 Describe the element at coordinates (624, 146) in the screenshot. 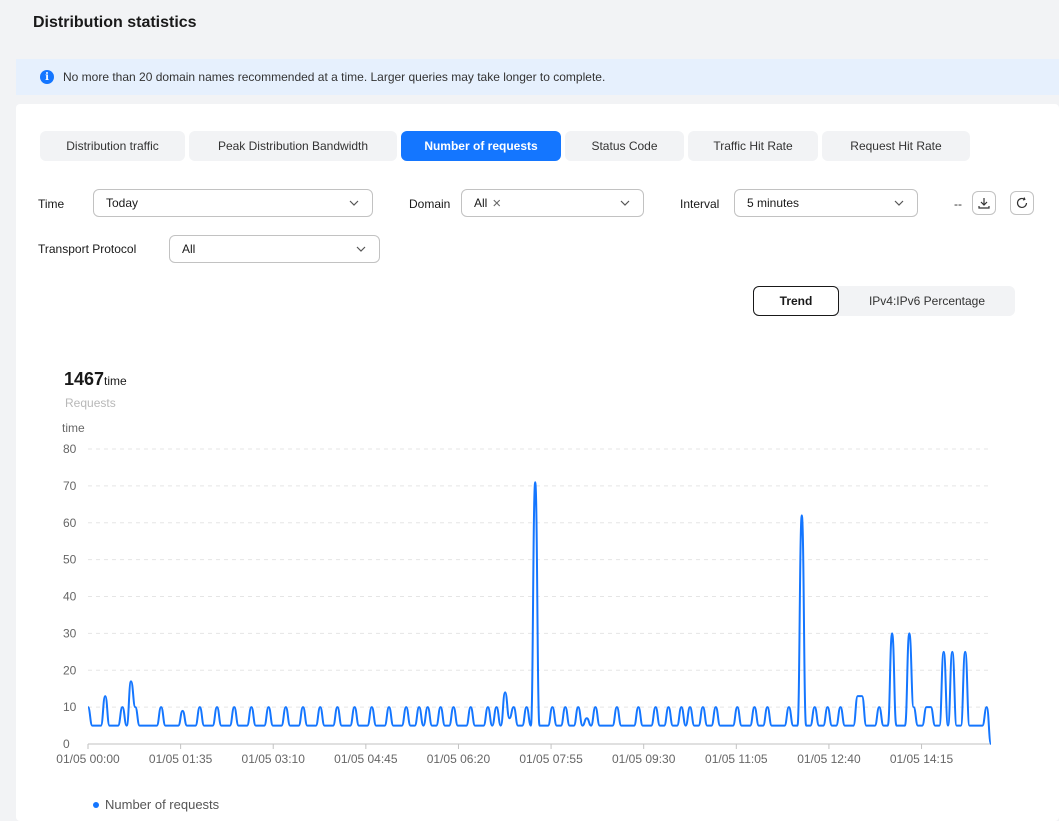

I see `tab-status-code: Status Code` at that location.